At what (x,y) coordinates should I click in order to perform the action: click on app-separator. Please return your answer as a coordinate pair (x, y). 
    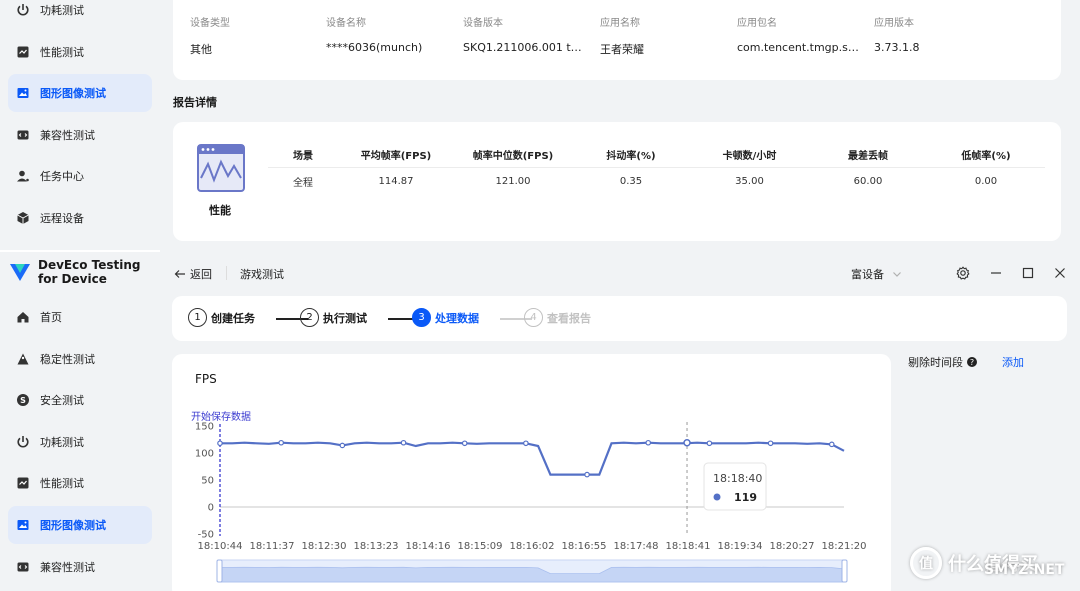
    Looking at the image, I should click on (80, 251).